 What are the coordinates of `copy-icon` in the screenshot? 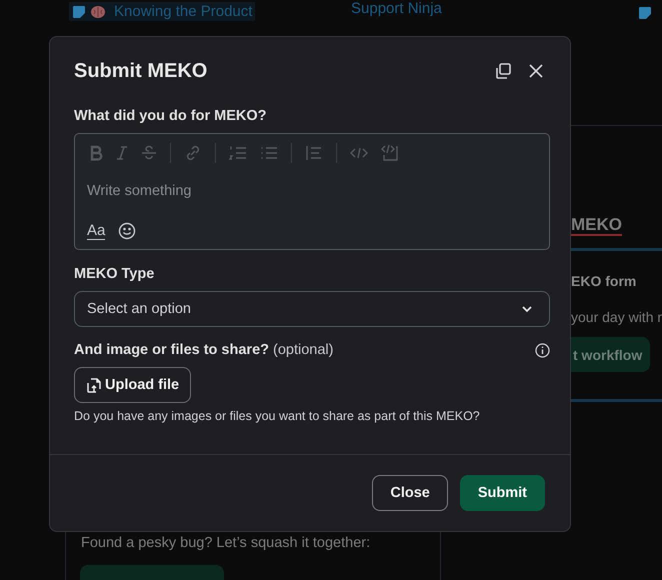 It's located at (503, 71).